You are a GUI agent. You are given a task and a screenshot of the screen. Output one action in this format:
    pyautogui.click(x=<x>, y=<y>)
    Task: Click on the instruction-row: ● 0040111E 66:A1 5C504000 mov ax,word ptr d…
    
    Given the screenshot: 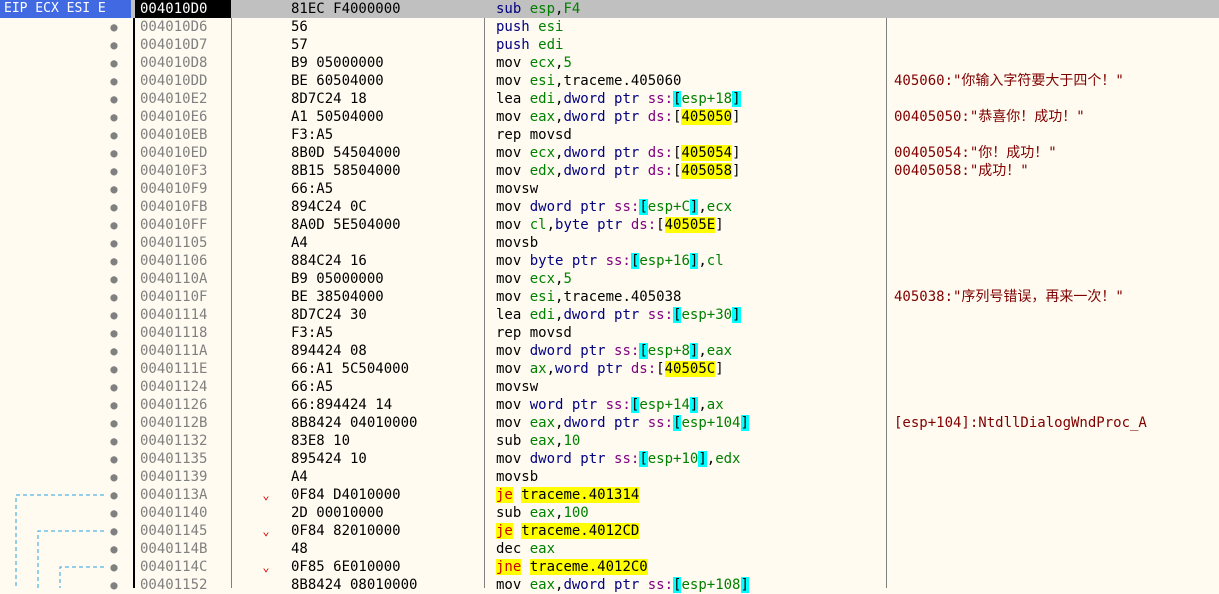 What is the action you would take?
    pyautogui.click(x=609, y=369)
    